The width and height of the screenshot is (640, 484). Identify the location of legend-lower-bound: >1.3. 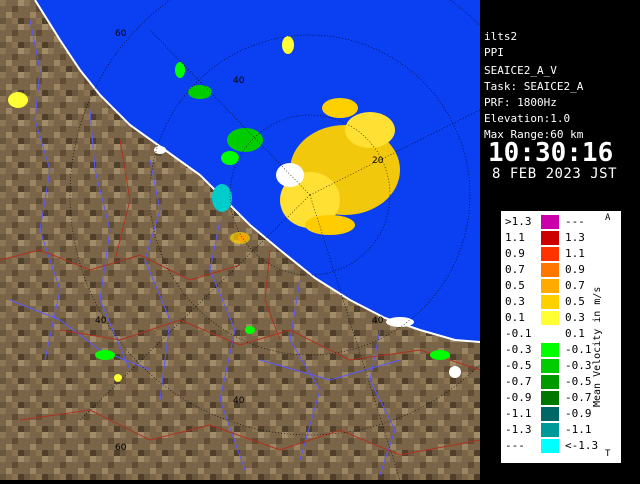
(518, 221).